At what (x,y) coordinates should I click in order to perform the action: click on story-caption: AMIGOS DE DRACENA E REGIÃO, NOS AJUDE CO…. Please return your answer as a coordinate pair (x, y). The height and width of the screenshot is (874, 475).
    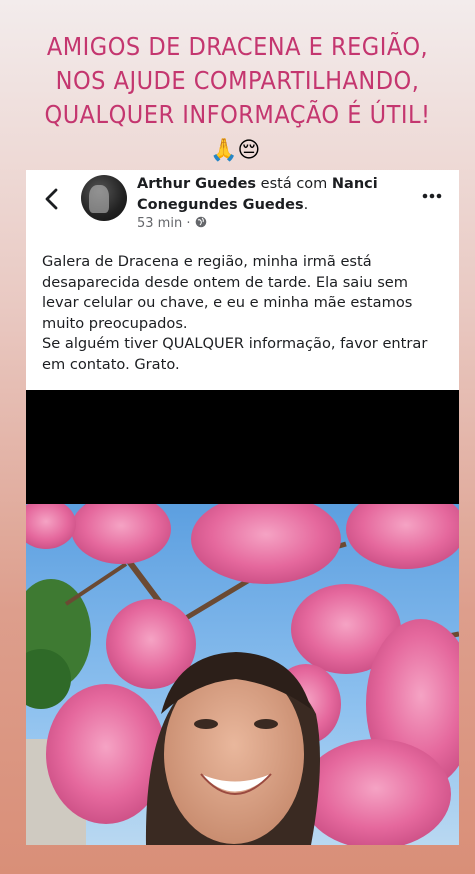
    Looking at the image, I should click on (237, 81).